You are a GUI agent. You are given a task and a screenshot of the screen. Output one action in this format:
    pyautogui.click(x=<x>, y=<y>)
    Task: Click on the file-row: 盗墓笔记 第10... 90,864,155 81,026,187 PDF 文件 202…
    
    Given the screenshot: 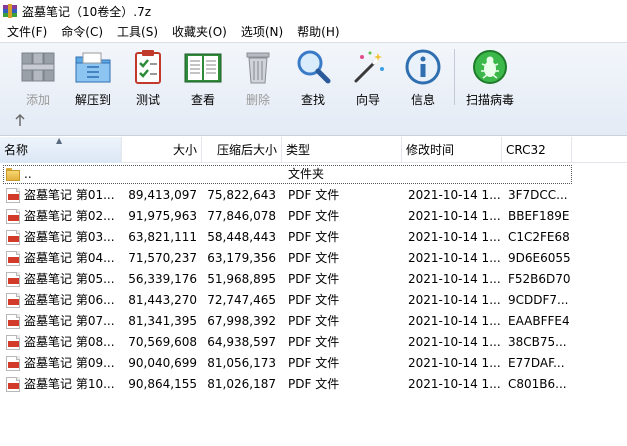 What is the action you would take?
    pyautogui.click(x=313, y=384)
    